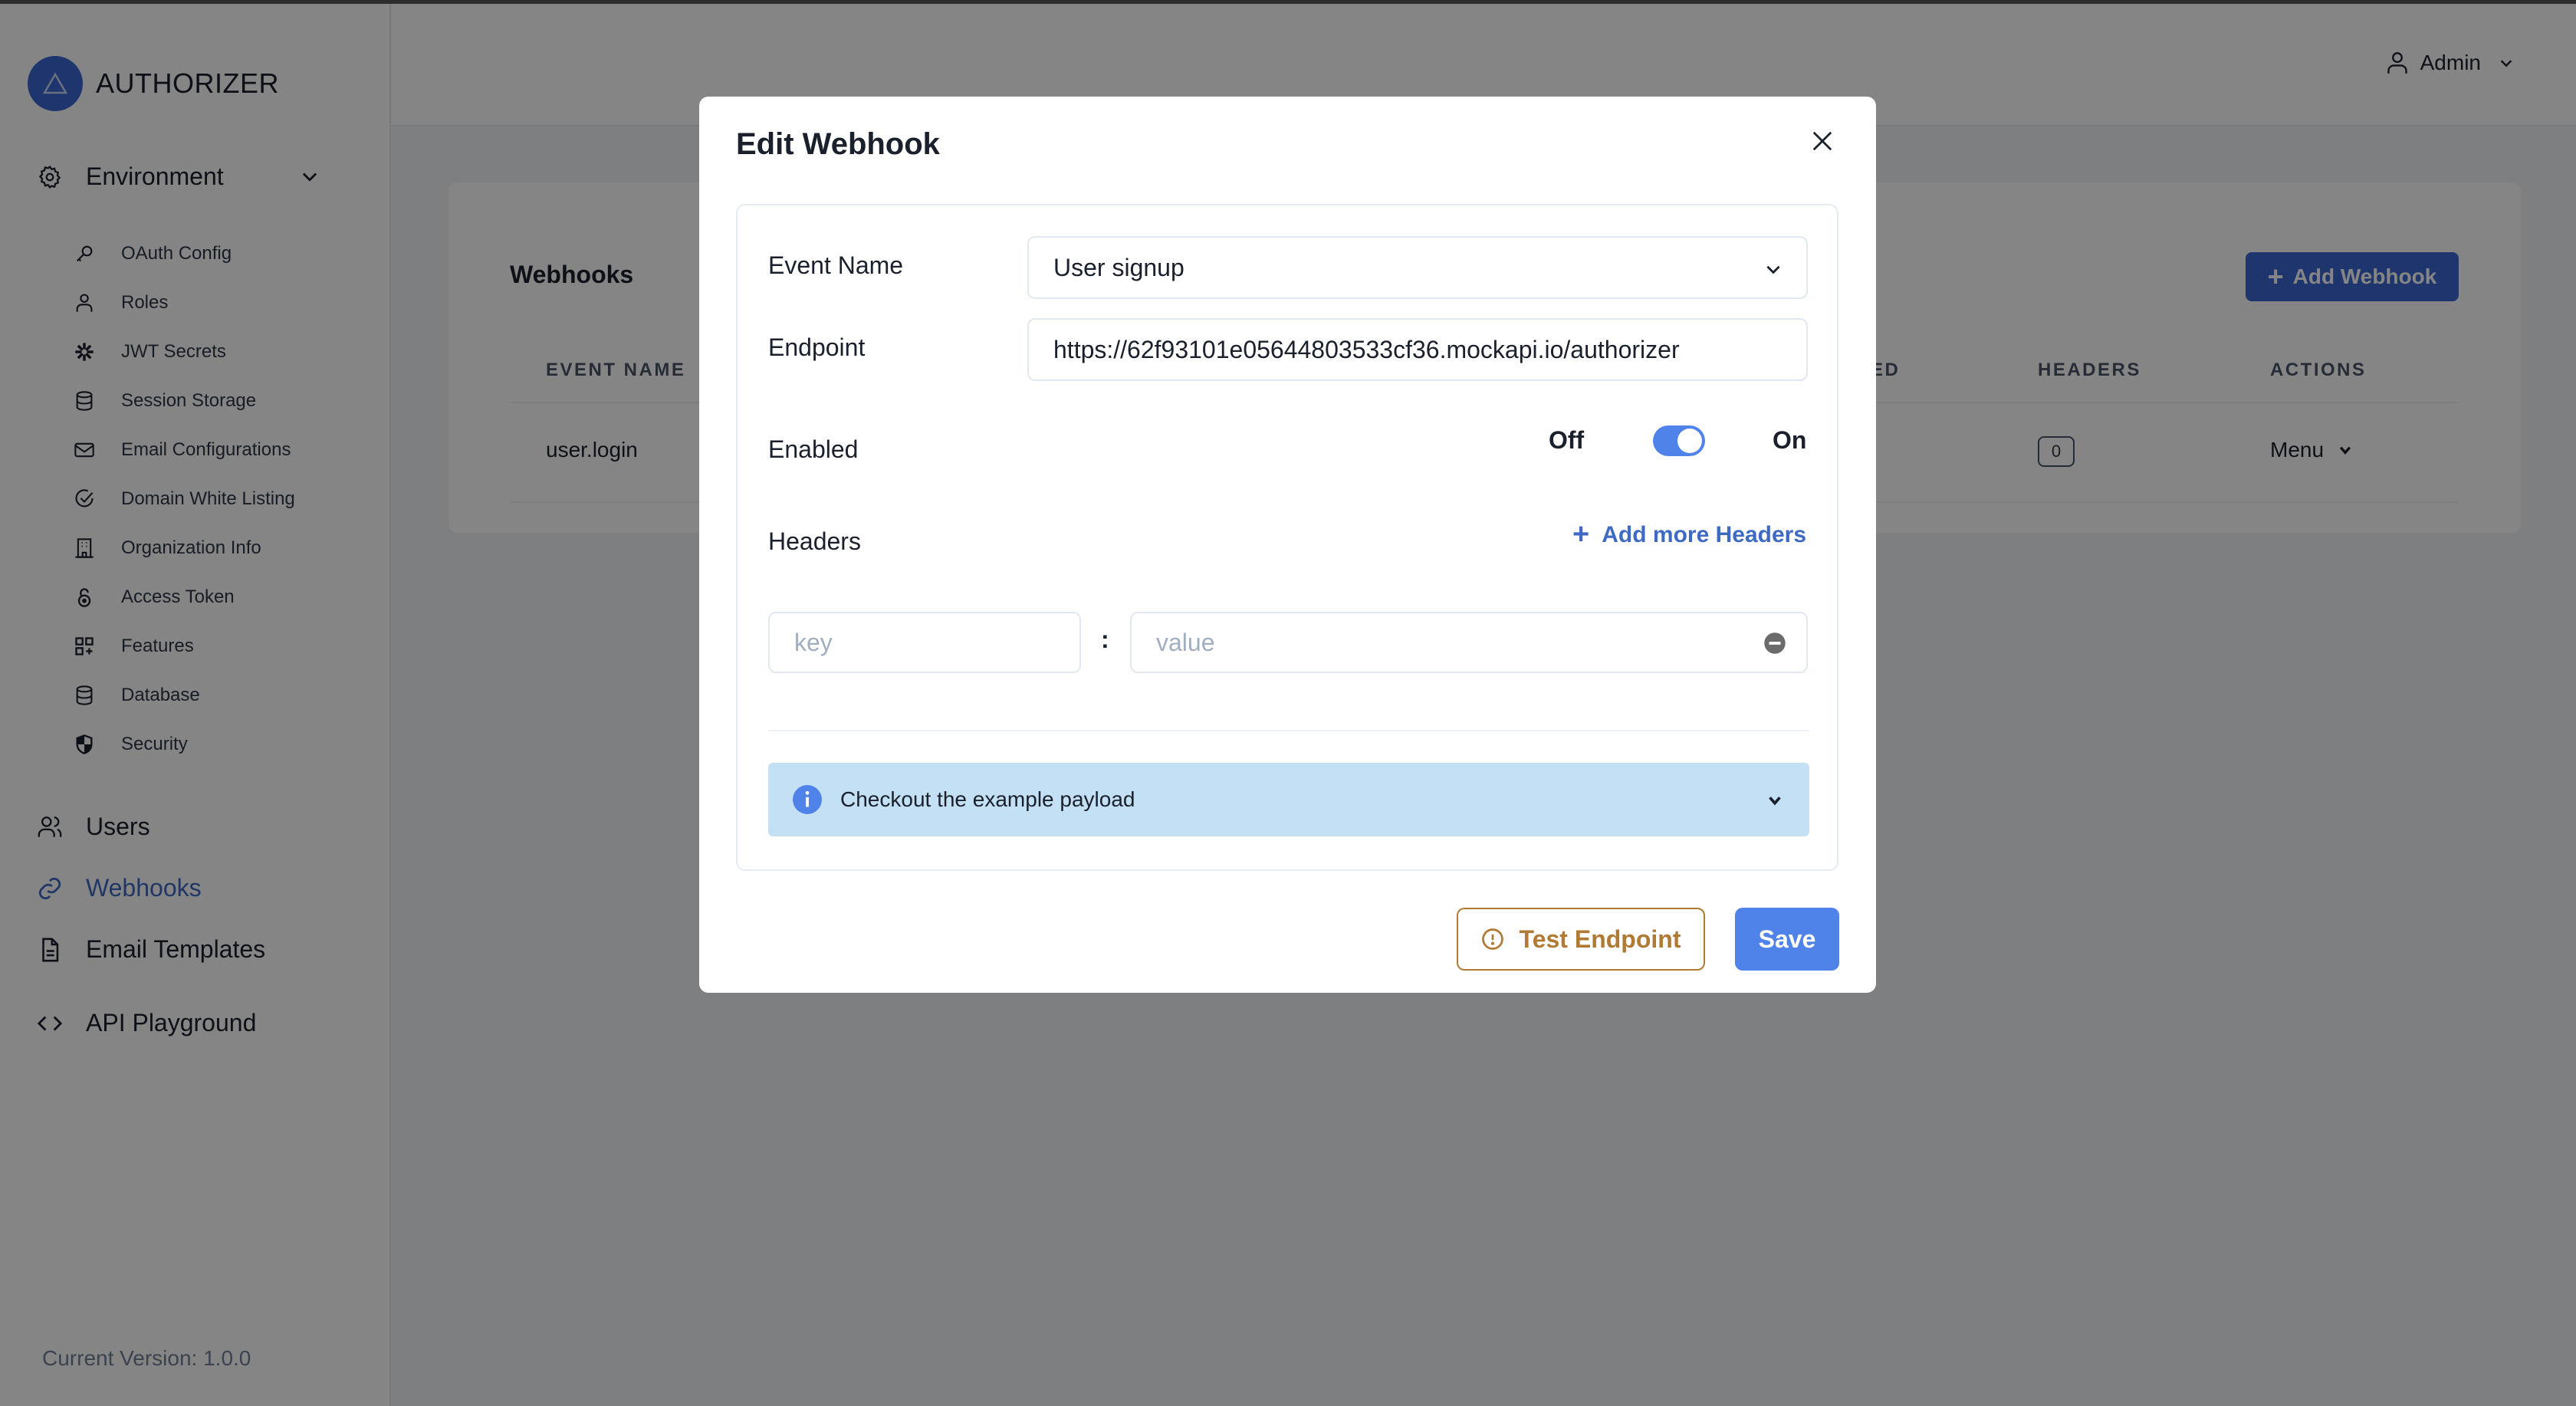 Image resolution: width=2576 pixels, height=1406 pixels. I want to click on test-endpoint-button: Test Endpoint, so click(1581, 940).